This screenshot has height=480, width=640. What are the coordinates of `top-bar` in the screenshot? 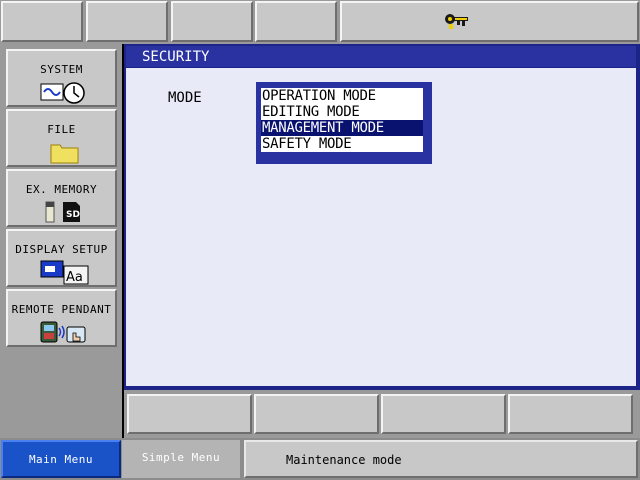 It's located at (320, 22).